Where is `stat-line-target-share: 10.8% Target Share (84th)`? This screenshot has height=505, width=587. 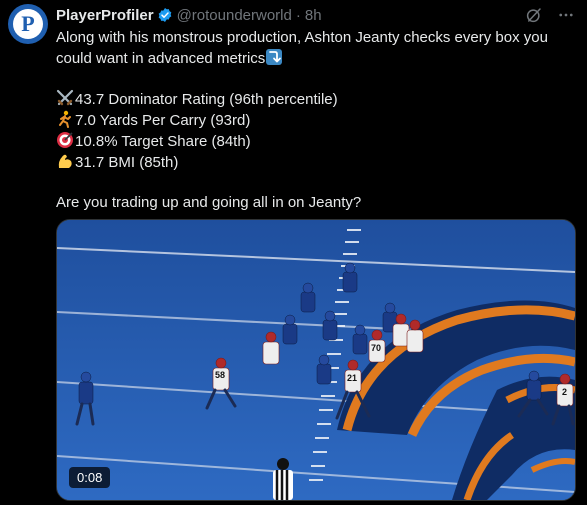 stat-line-target-share: 10.8% Target Share (84th) is located at coordinates (317, 141).